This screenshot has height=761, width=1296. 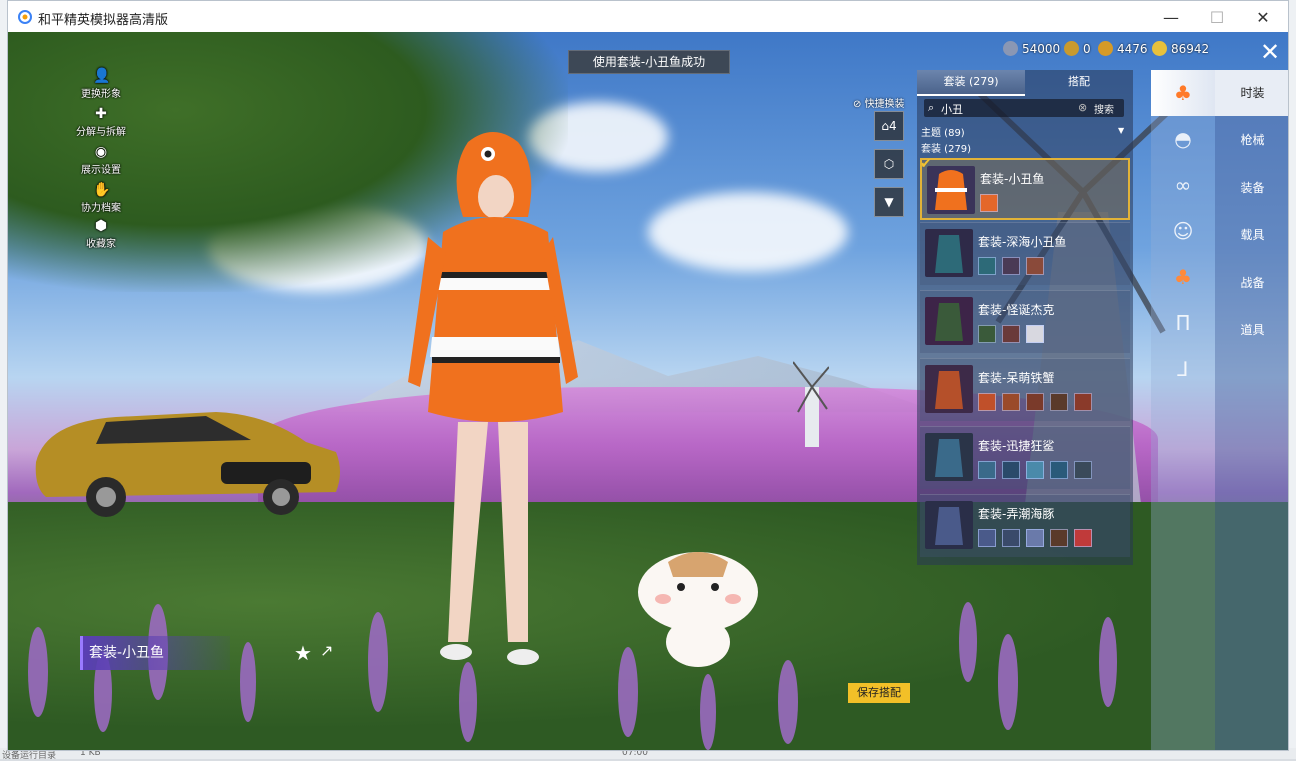 What do you see at coordinates (1025, 188) in the screenshot?
I see `outfit-item-clownfish: ✔ 套装-小丑鱼` at bounding box center [1025, 188].